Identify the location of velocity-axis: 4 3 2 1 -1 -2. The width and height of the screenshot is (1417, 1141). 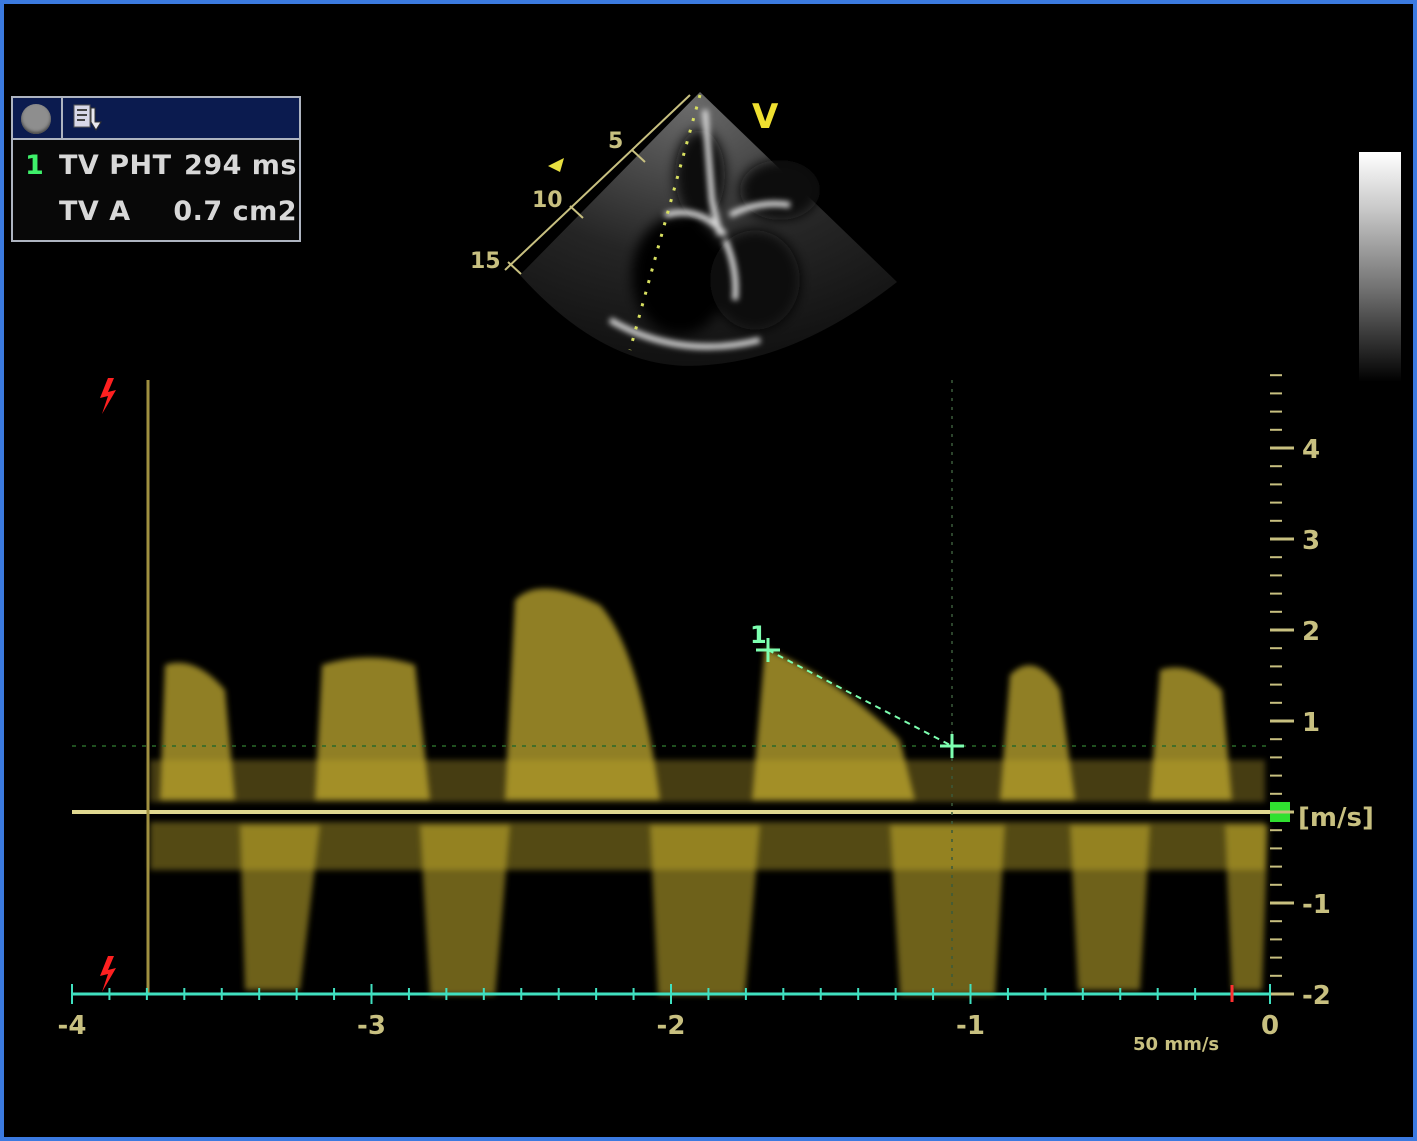
(1300, 692).